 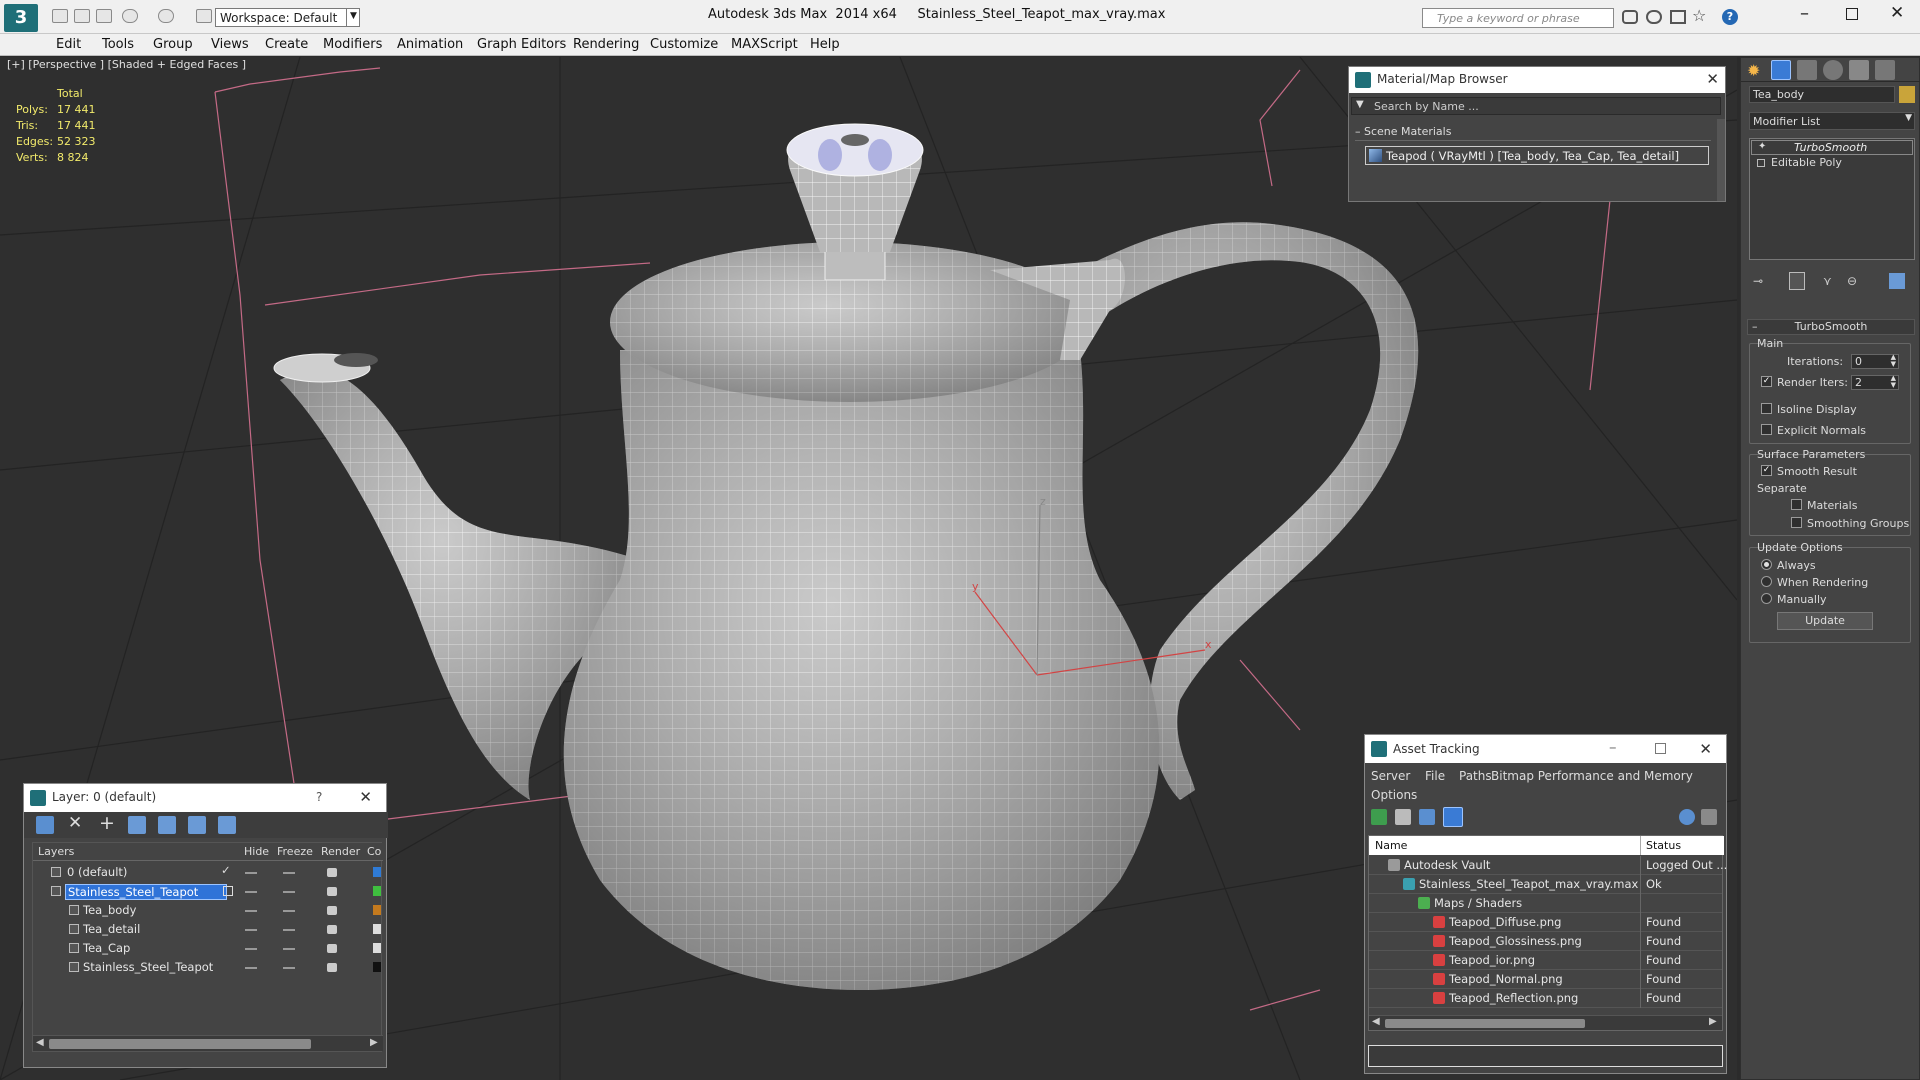 What do you see at coordinates (352, 44) in the screenshot?
I see `menu-modifiers: Modifiers` at bounding box center [352, 44].